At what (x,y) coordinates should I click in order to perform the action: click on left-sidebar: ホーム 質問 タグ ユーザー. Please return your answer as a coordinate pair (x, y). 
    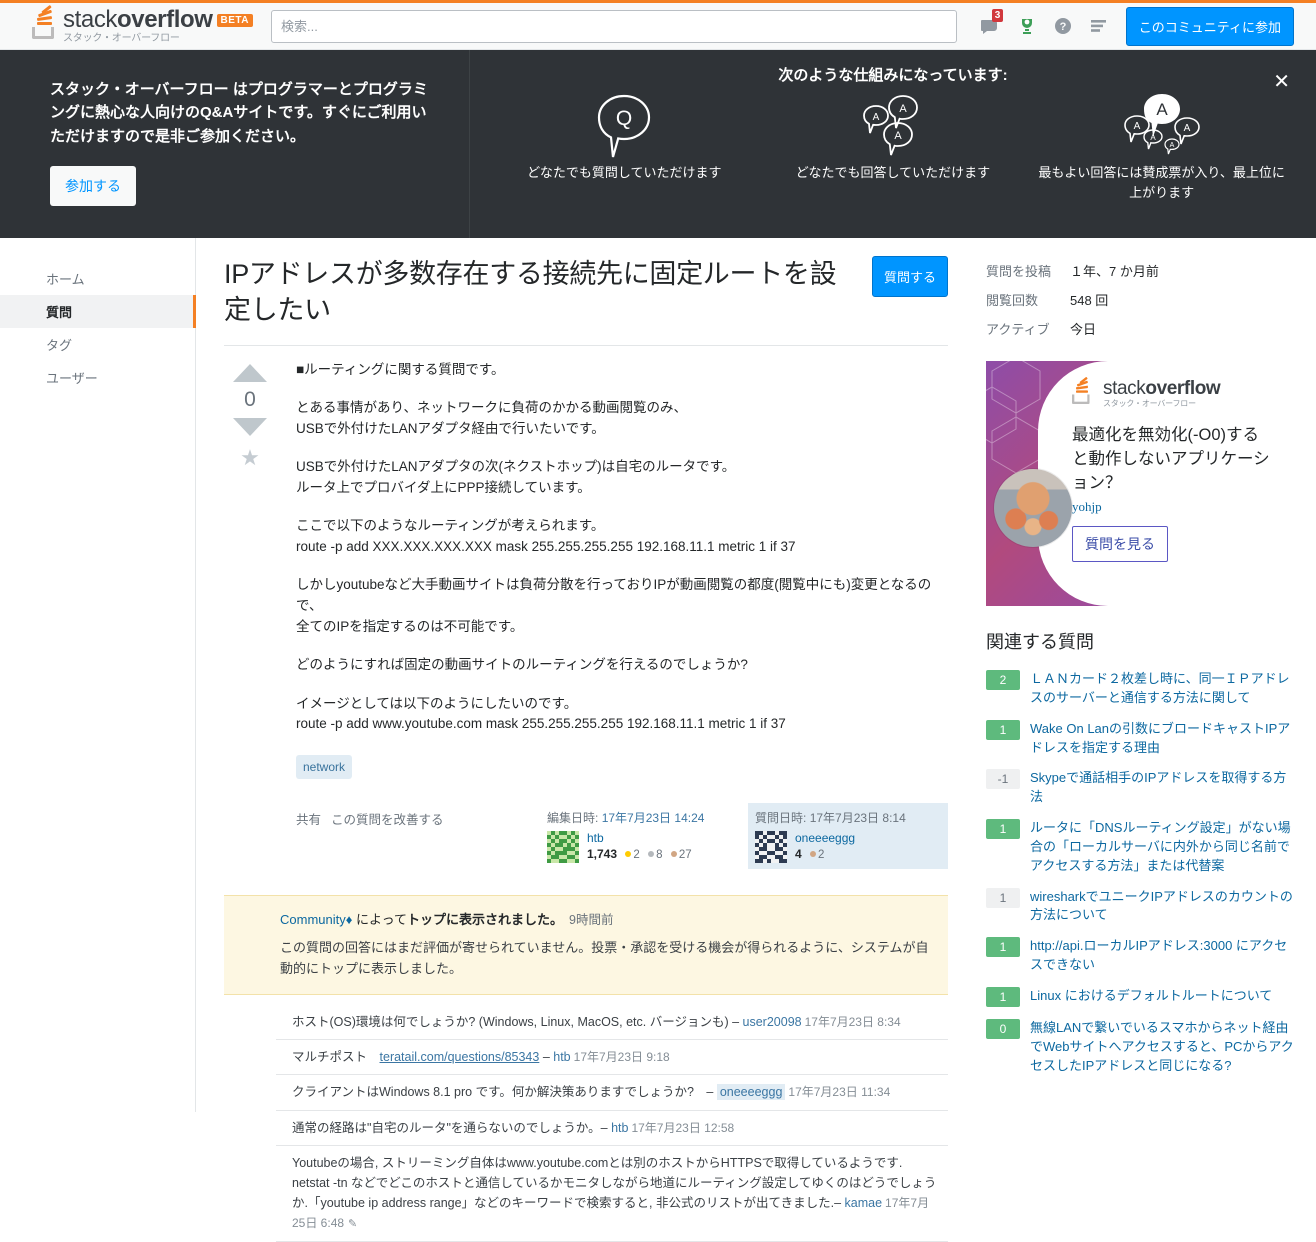
    Looking at the image, I should click on (98, 675).